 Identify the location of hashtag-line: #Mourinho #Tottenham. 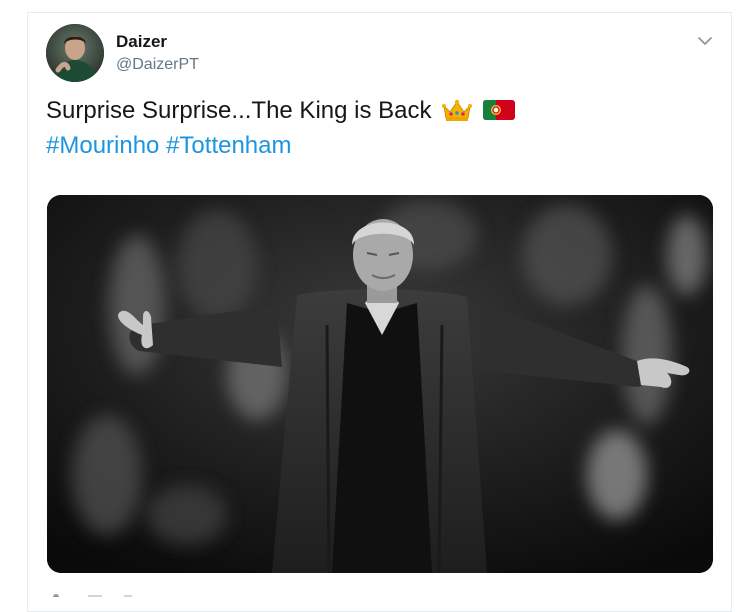
(169, 146).